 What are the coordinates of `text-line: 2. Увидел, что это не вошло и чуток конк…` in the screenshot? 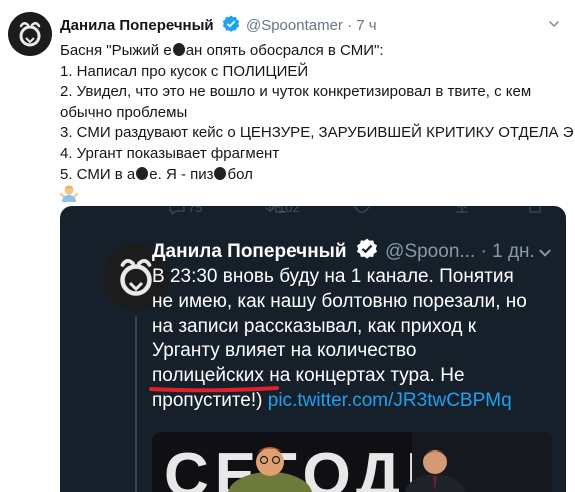 It's located at (296, 92).